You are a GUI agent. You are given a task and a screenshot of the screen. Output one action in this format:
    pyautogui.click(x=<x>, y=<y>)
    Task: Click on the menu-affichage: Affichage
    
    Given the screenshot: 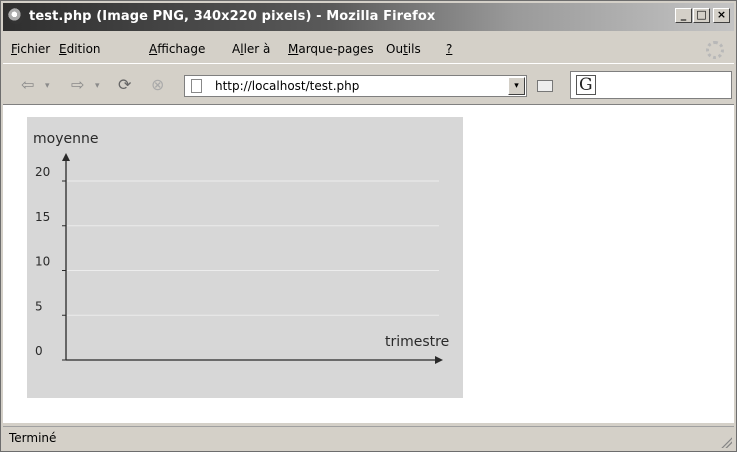 What is the action you would take?
    pyautogui.click(x=177, y=49)
    